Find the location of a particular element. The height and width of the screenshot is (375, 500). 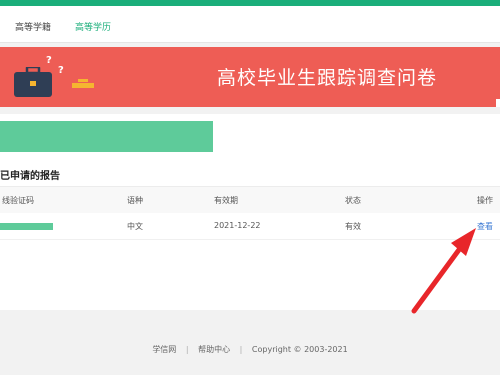

cell-validity: 2021-12-22 is located at coordinates (237, 225).